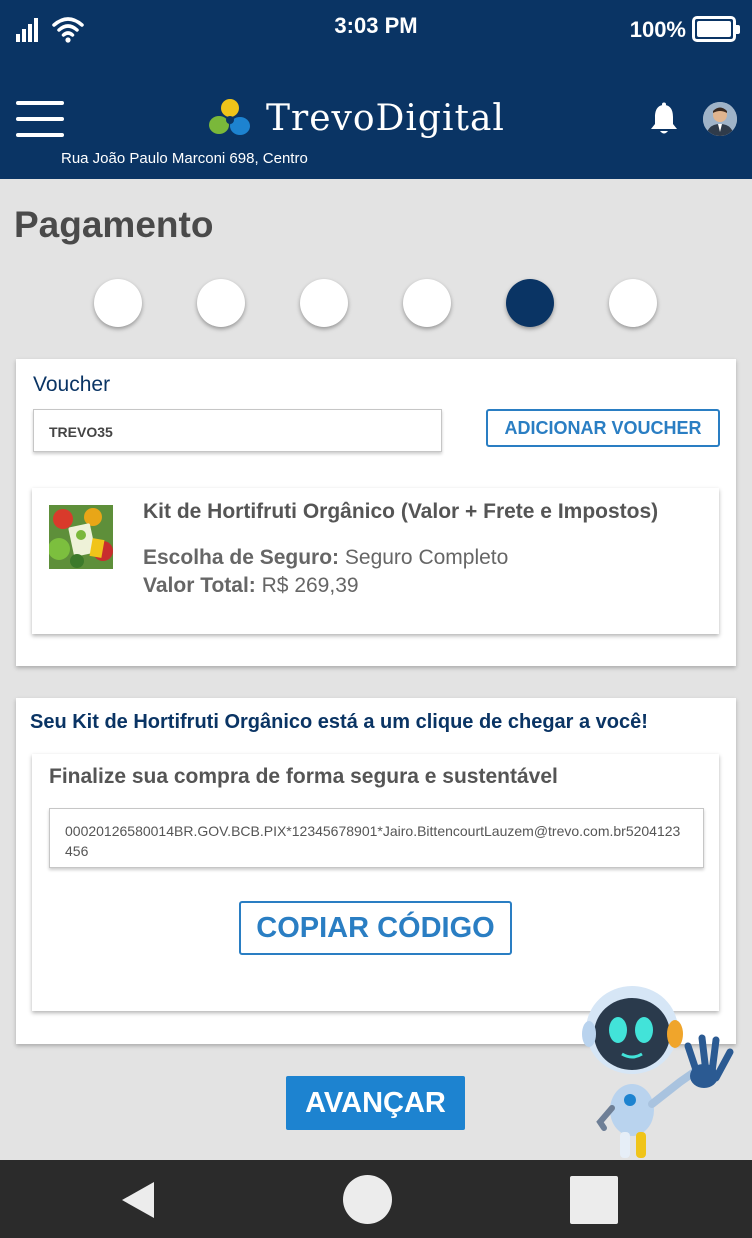  What do you see at coordinates (603, 428) in the screenshot?
I see `add-voucher-button: ADICIONAR VOUCHER` at bounding box center [603, 428].